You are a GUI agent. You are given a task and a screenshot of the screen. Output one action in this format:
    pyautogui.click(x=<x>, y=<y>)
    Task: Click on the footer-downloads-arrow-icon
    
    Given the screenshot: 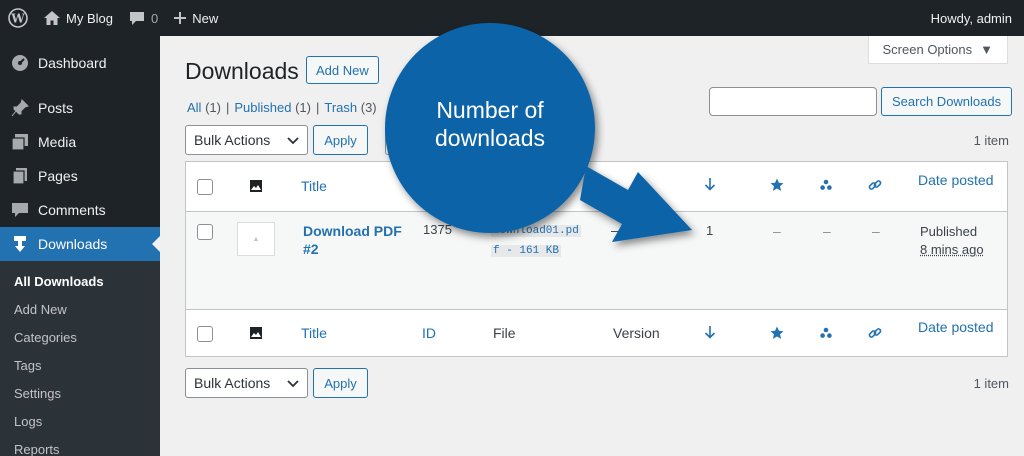 What is the action you would take?
    pyautogui.click(x=710, y=332)
    